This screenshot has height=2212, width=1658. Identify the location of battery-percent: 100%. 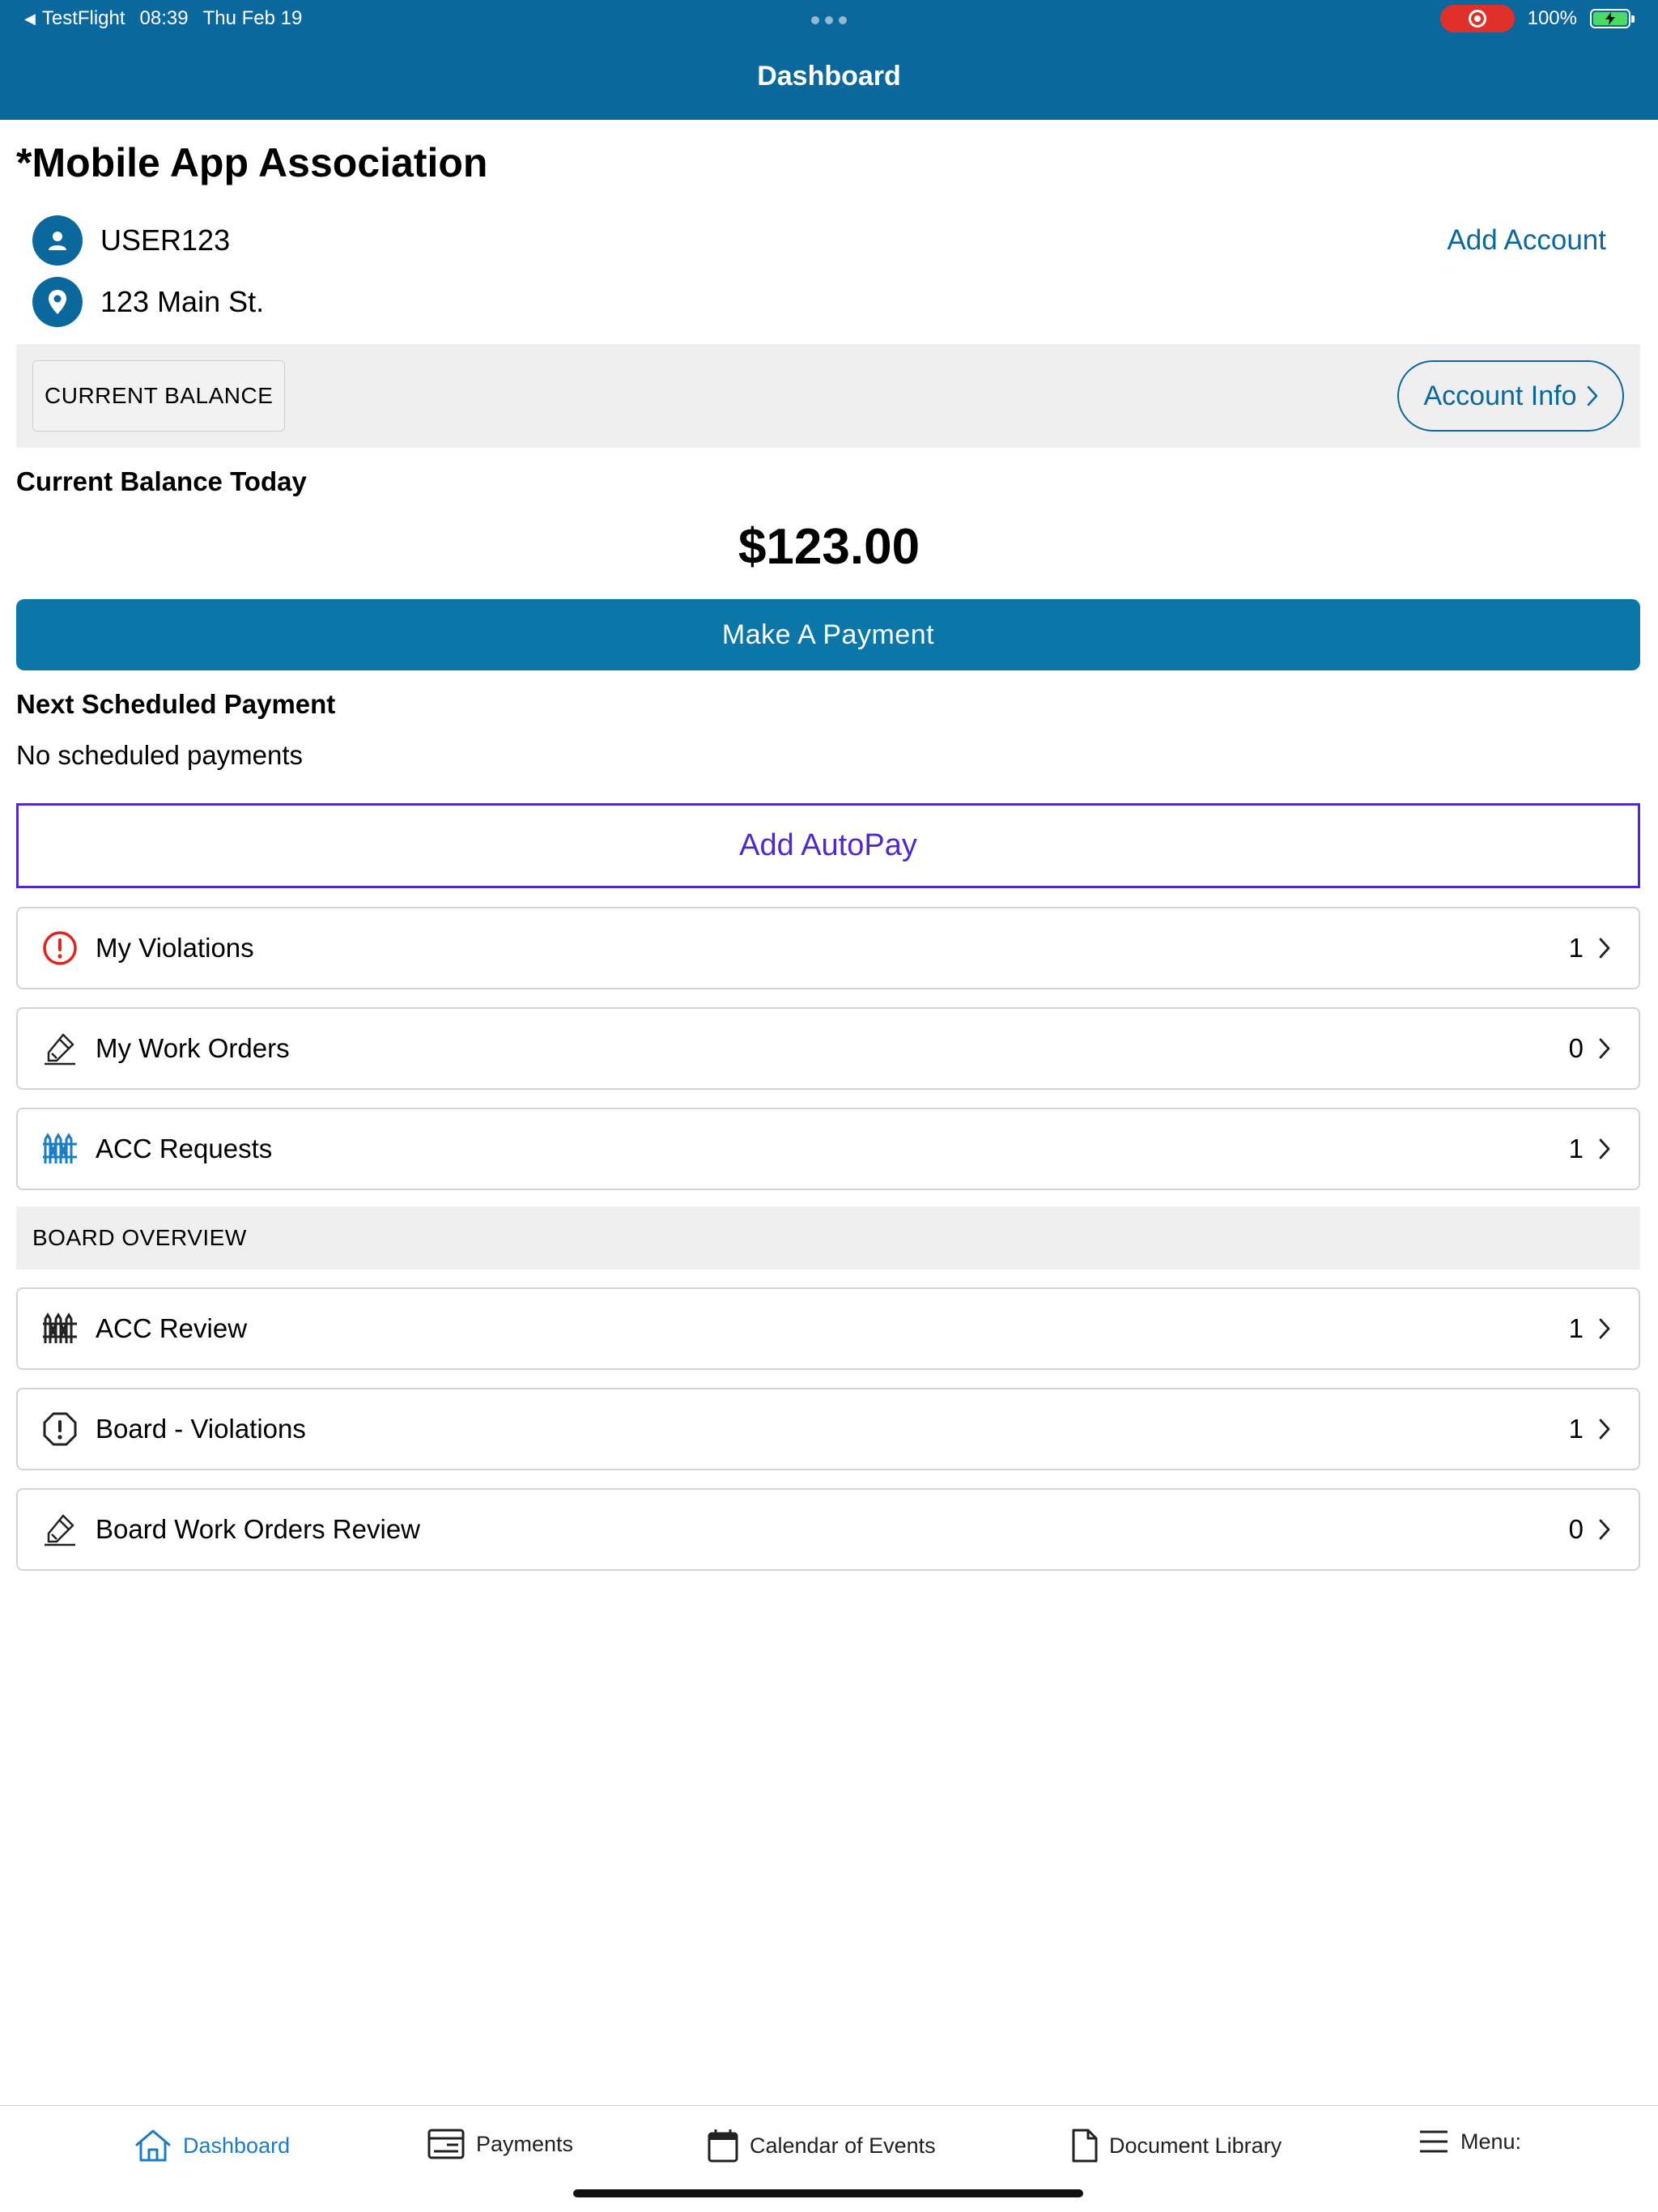
(1552, 18).